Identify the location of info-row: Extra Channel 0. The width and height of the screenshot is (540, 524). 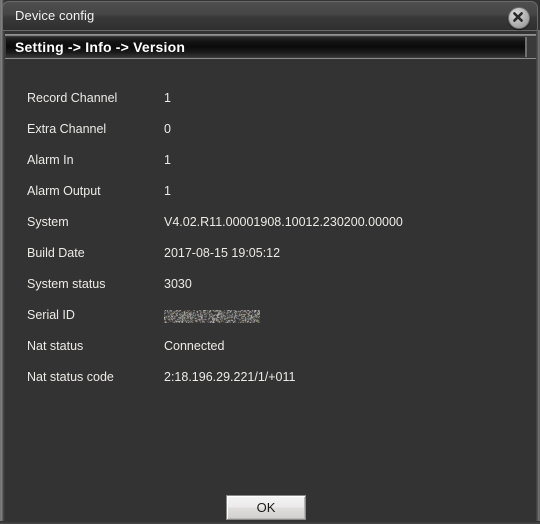
(270, 132).